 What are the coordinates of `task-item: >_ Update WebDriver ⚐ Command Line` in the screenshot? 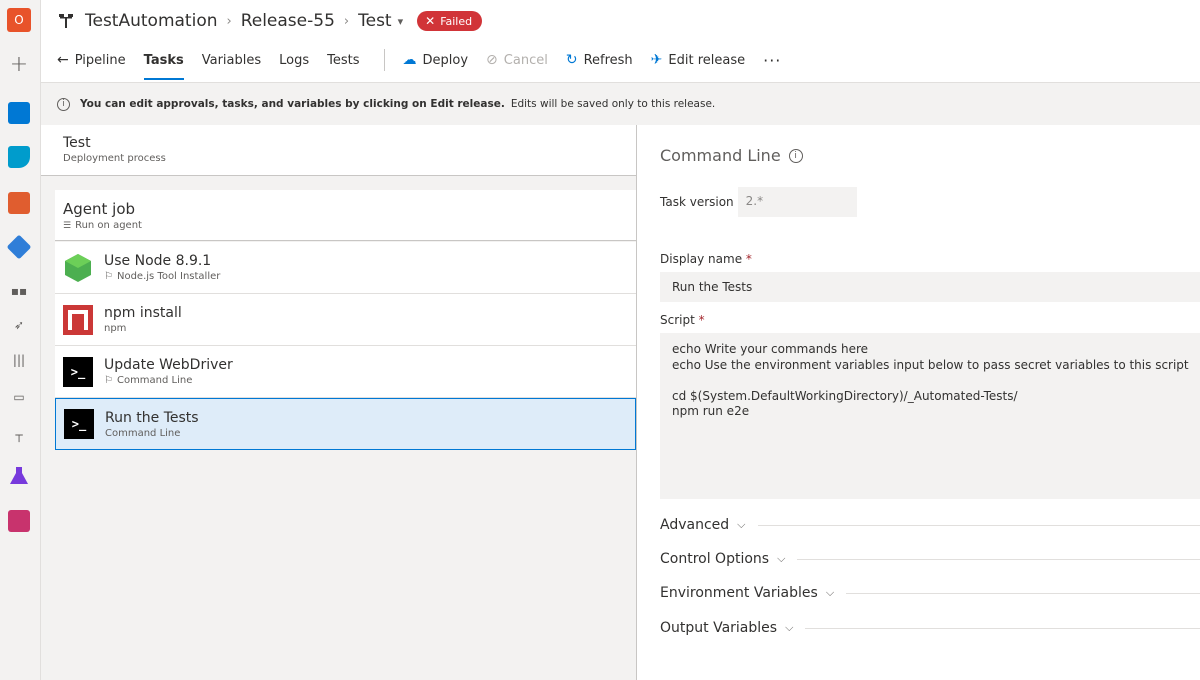 It's located at (345, 372).